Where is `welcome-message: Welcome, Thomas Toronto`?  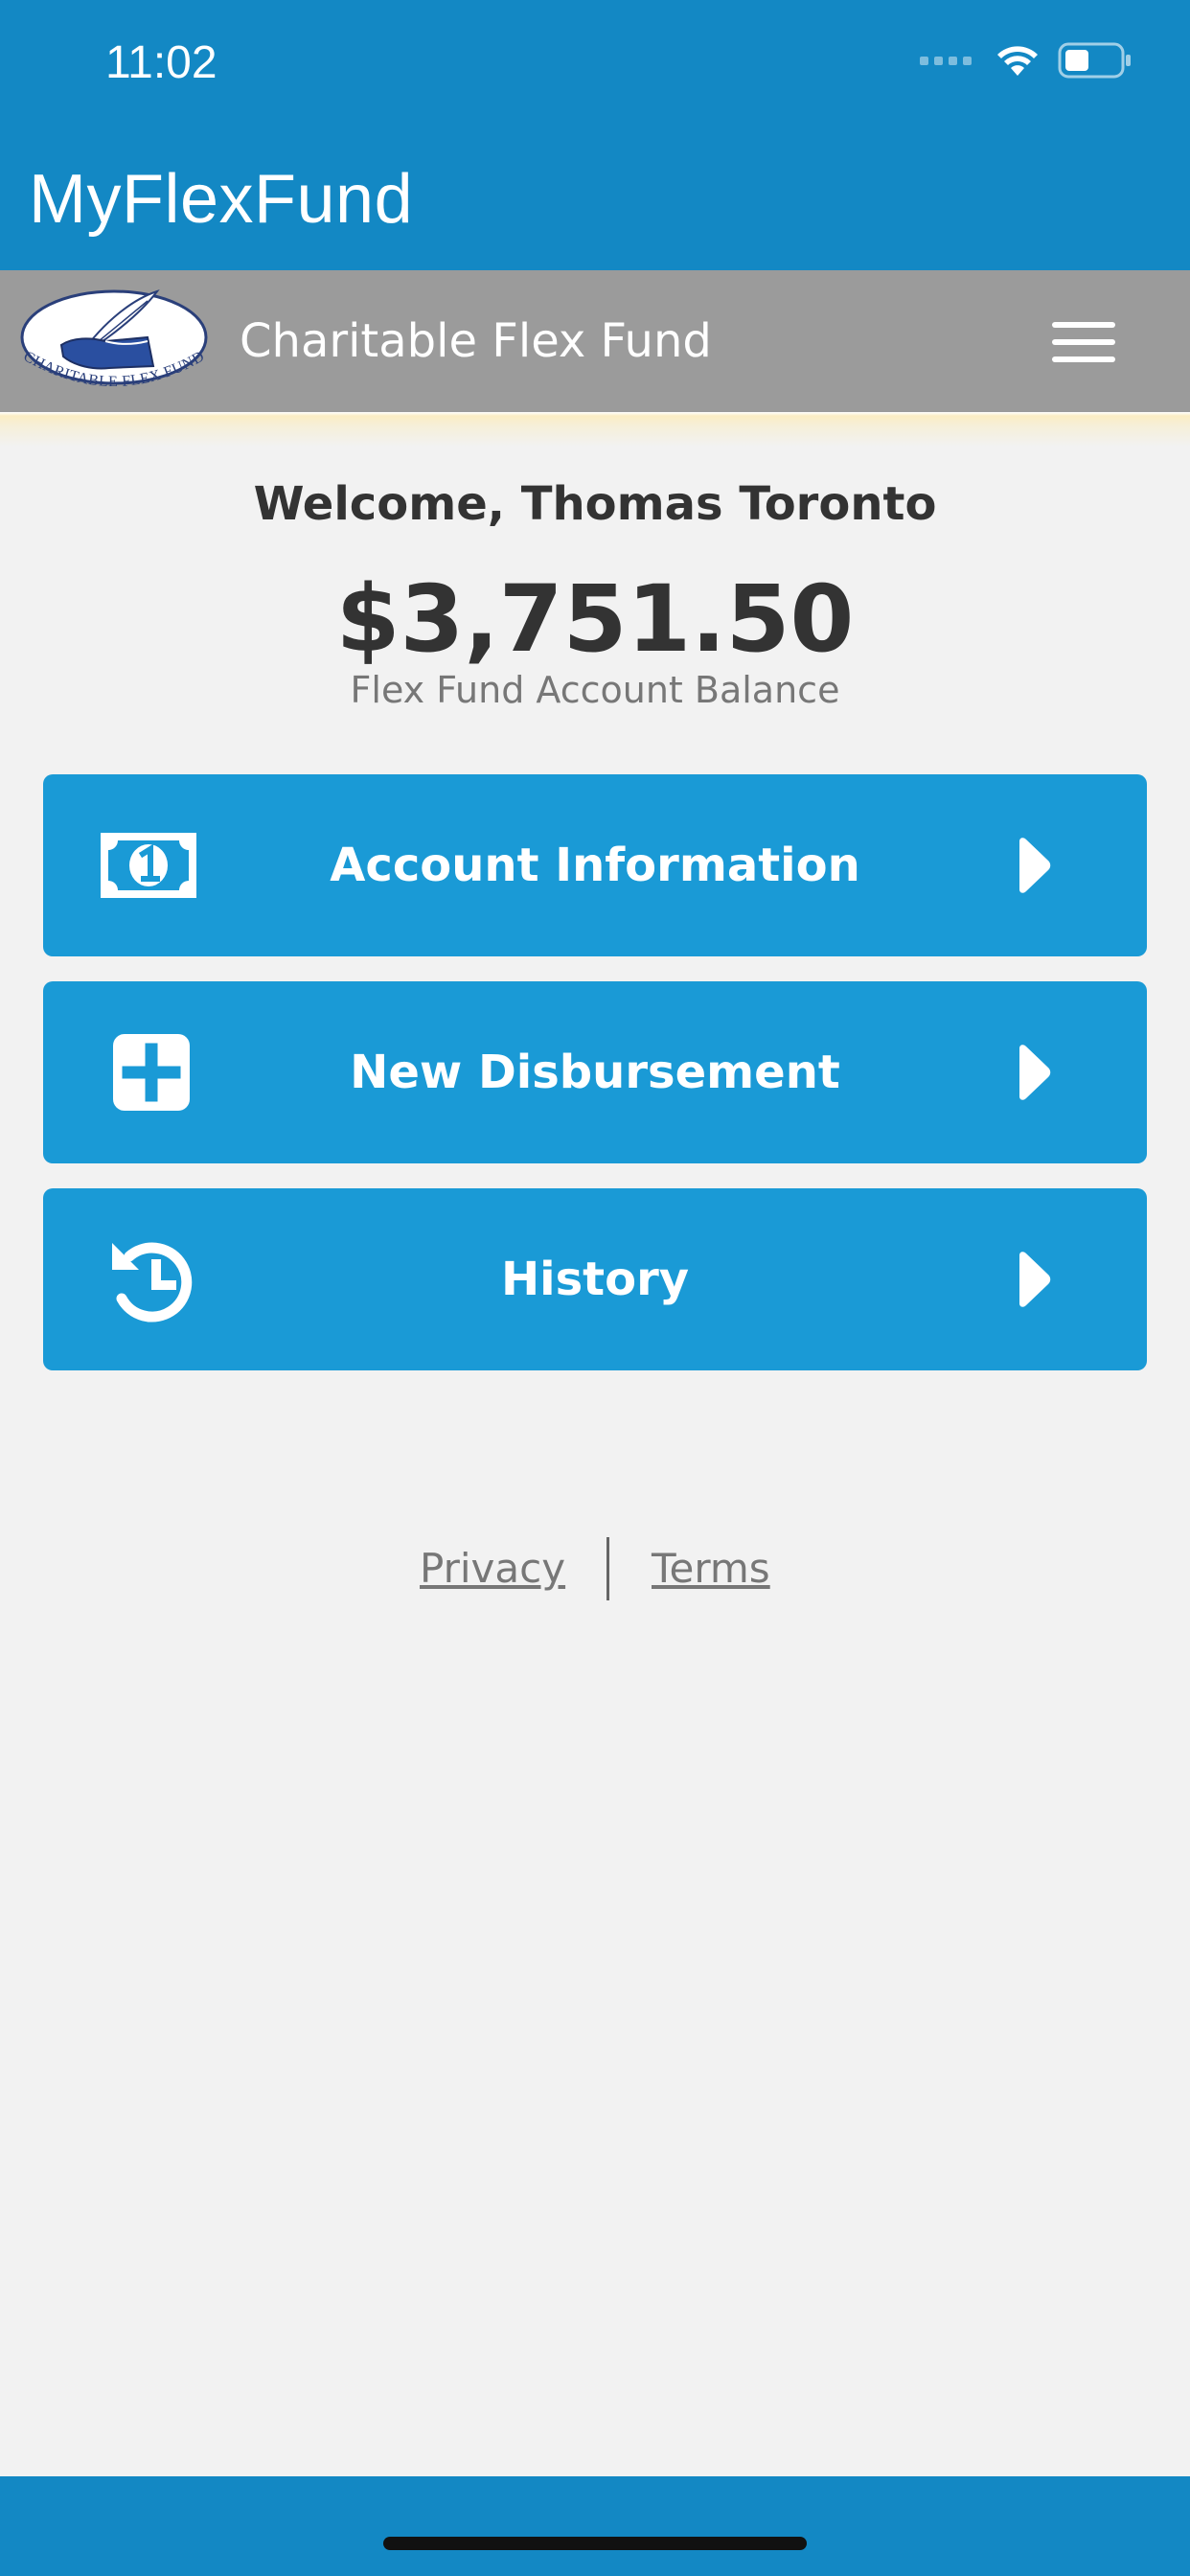
welcome-message: Welcome, Thomas Toronto is located at coordinates (595, 504).